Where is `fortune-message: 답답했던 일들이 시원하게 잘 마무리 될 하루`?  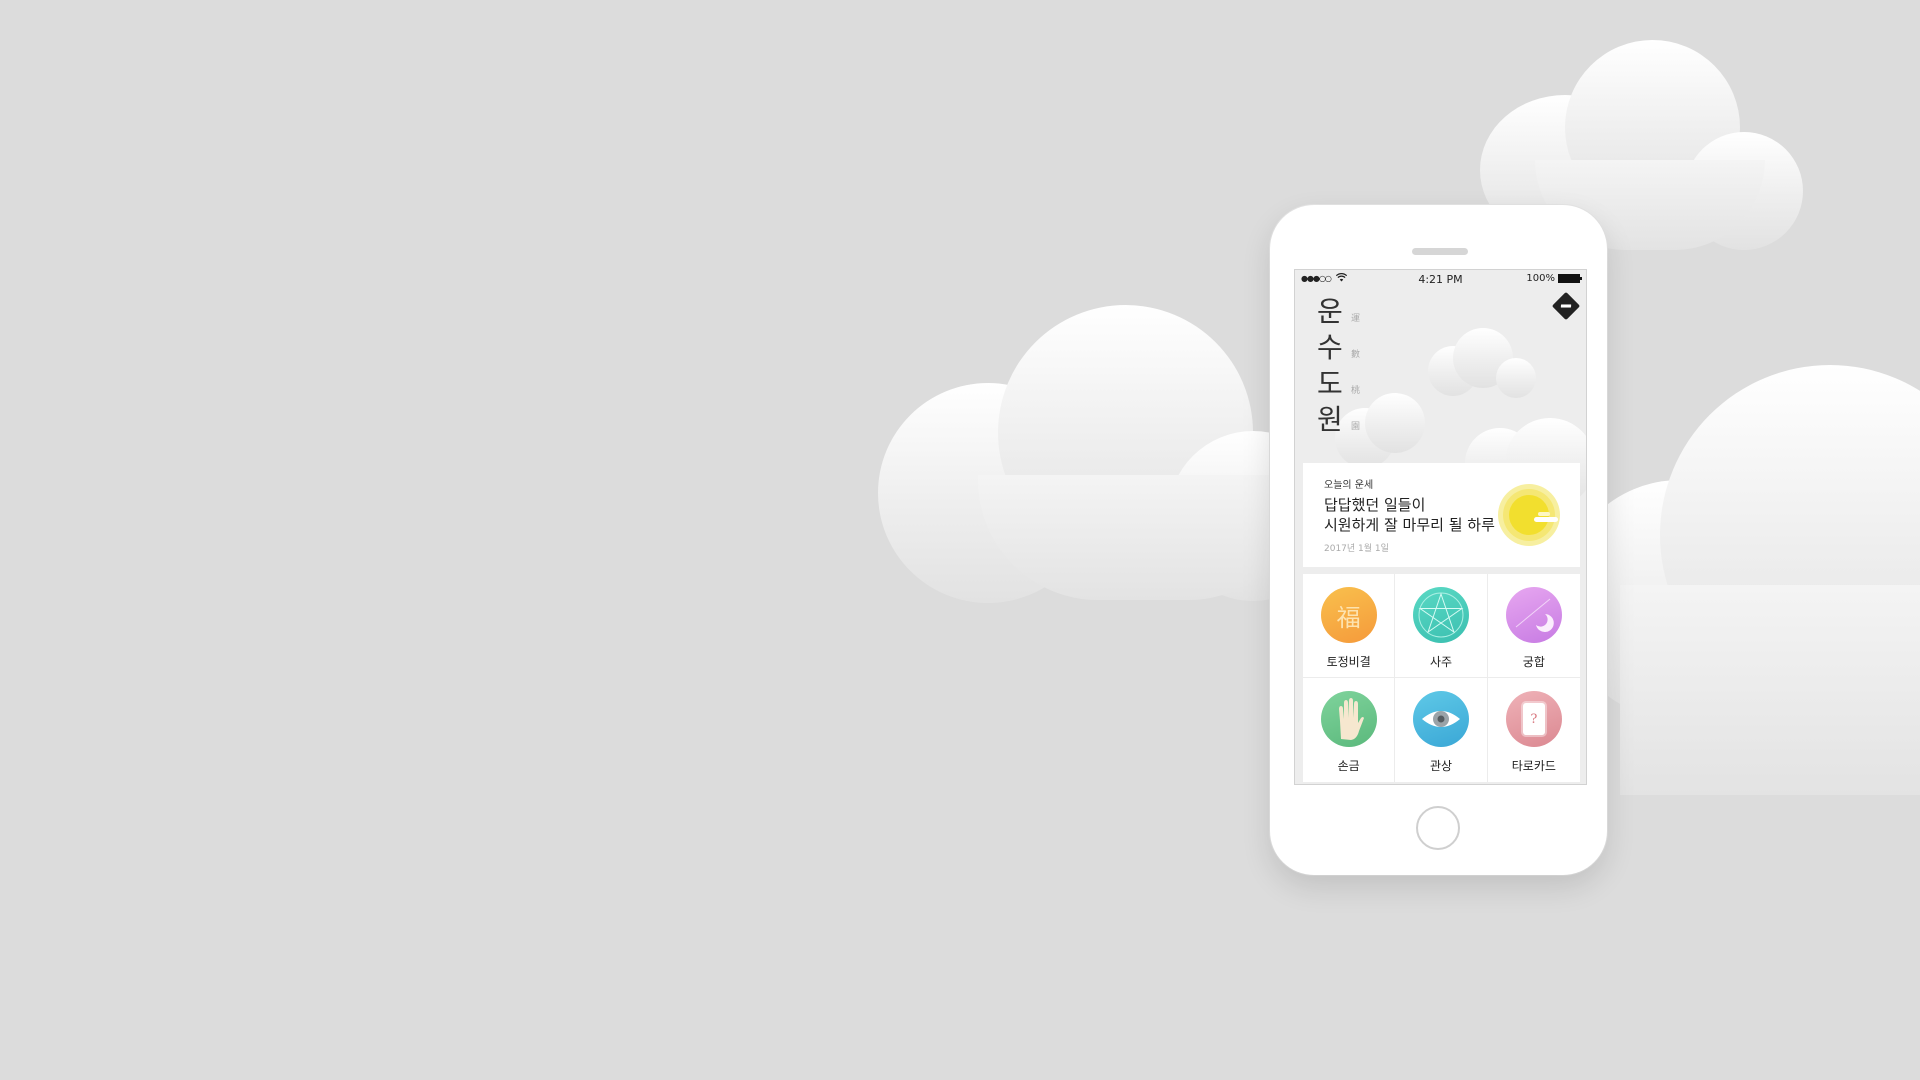
fortune-message: 답답했던 일들이 시원하게 잘 마무리 될 하루 is located at coordinates (1419, 515).